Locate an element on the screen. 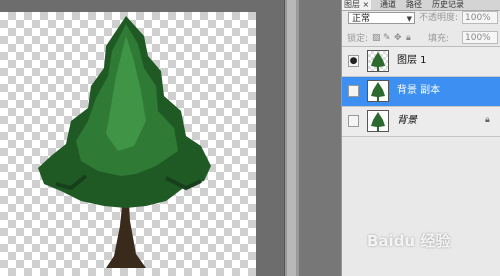 The height and width of the screenshot is (276, 500). chevron-down-icon: ▼ is located at coordinates (409, 19).